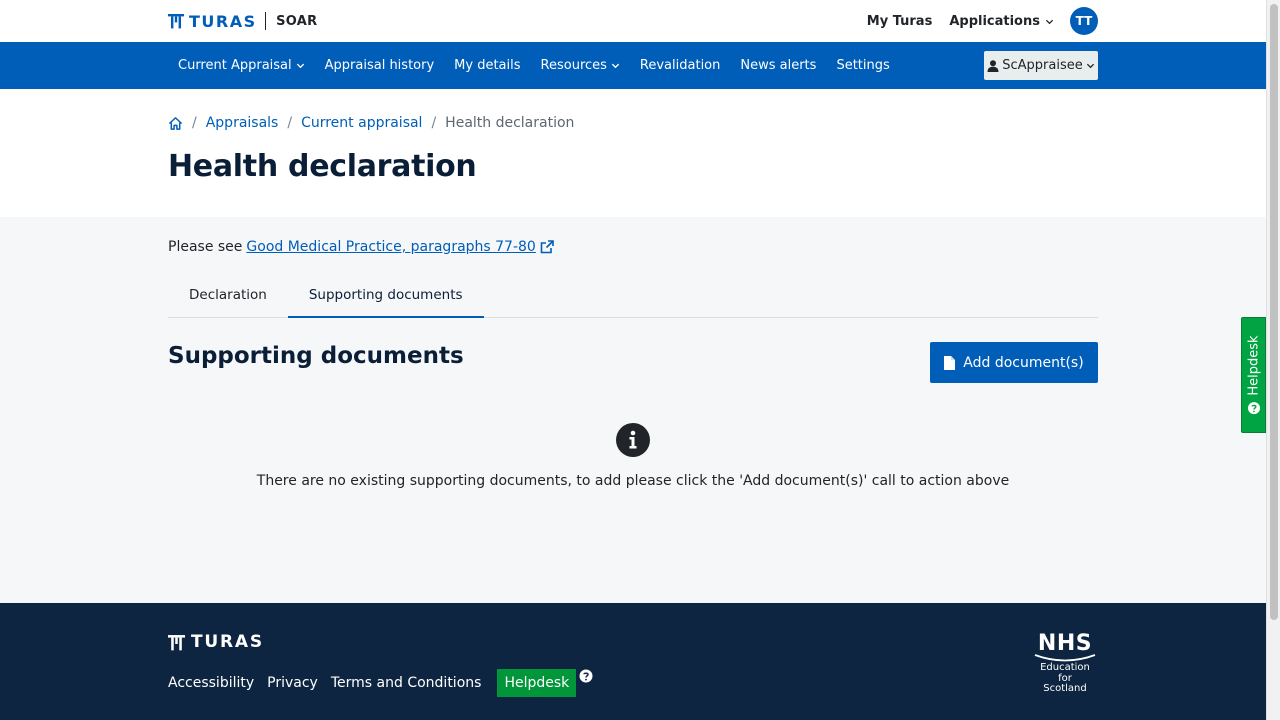 Image resolution: width=1280 pixels, height=720 pixels. I want to click on logo-divider, so click(265, 21).